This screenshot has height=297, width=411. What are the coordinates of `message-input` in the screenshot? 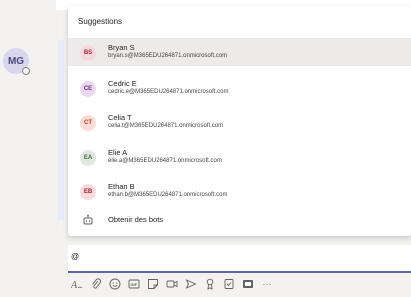 It's located at (236, 256).